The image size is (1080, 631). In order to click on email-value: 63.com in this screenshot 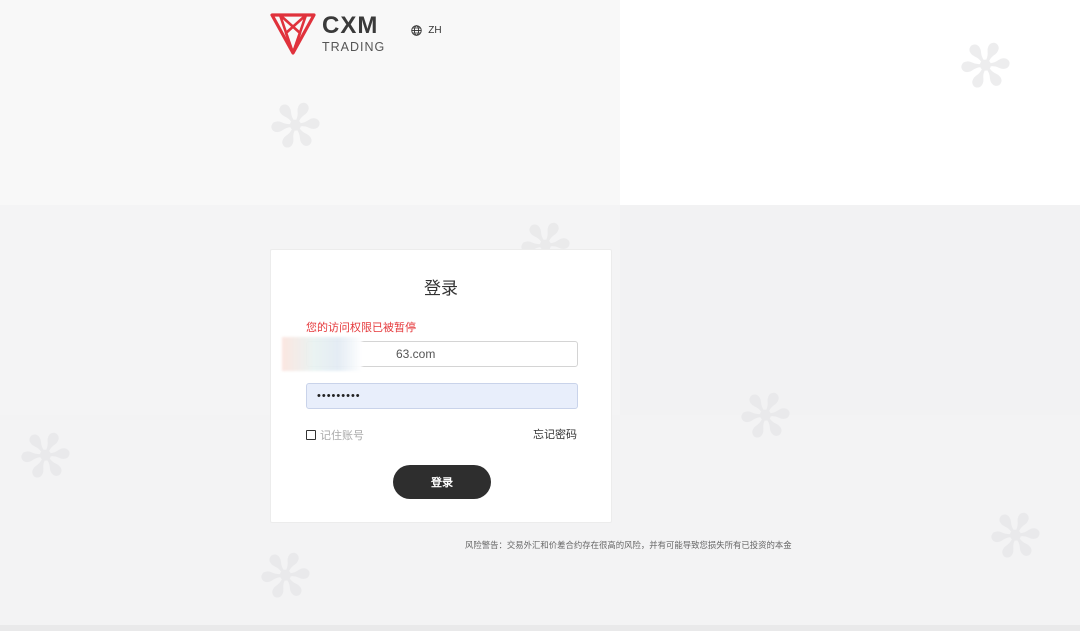, I will do `click(416, 354)`.